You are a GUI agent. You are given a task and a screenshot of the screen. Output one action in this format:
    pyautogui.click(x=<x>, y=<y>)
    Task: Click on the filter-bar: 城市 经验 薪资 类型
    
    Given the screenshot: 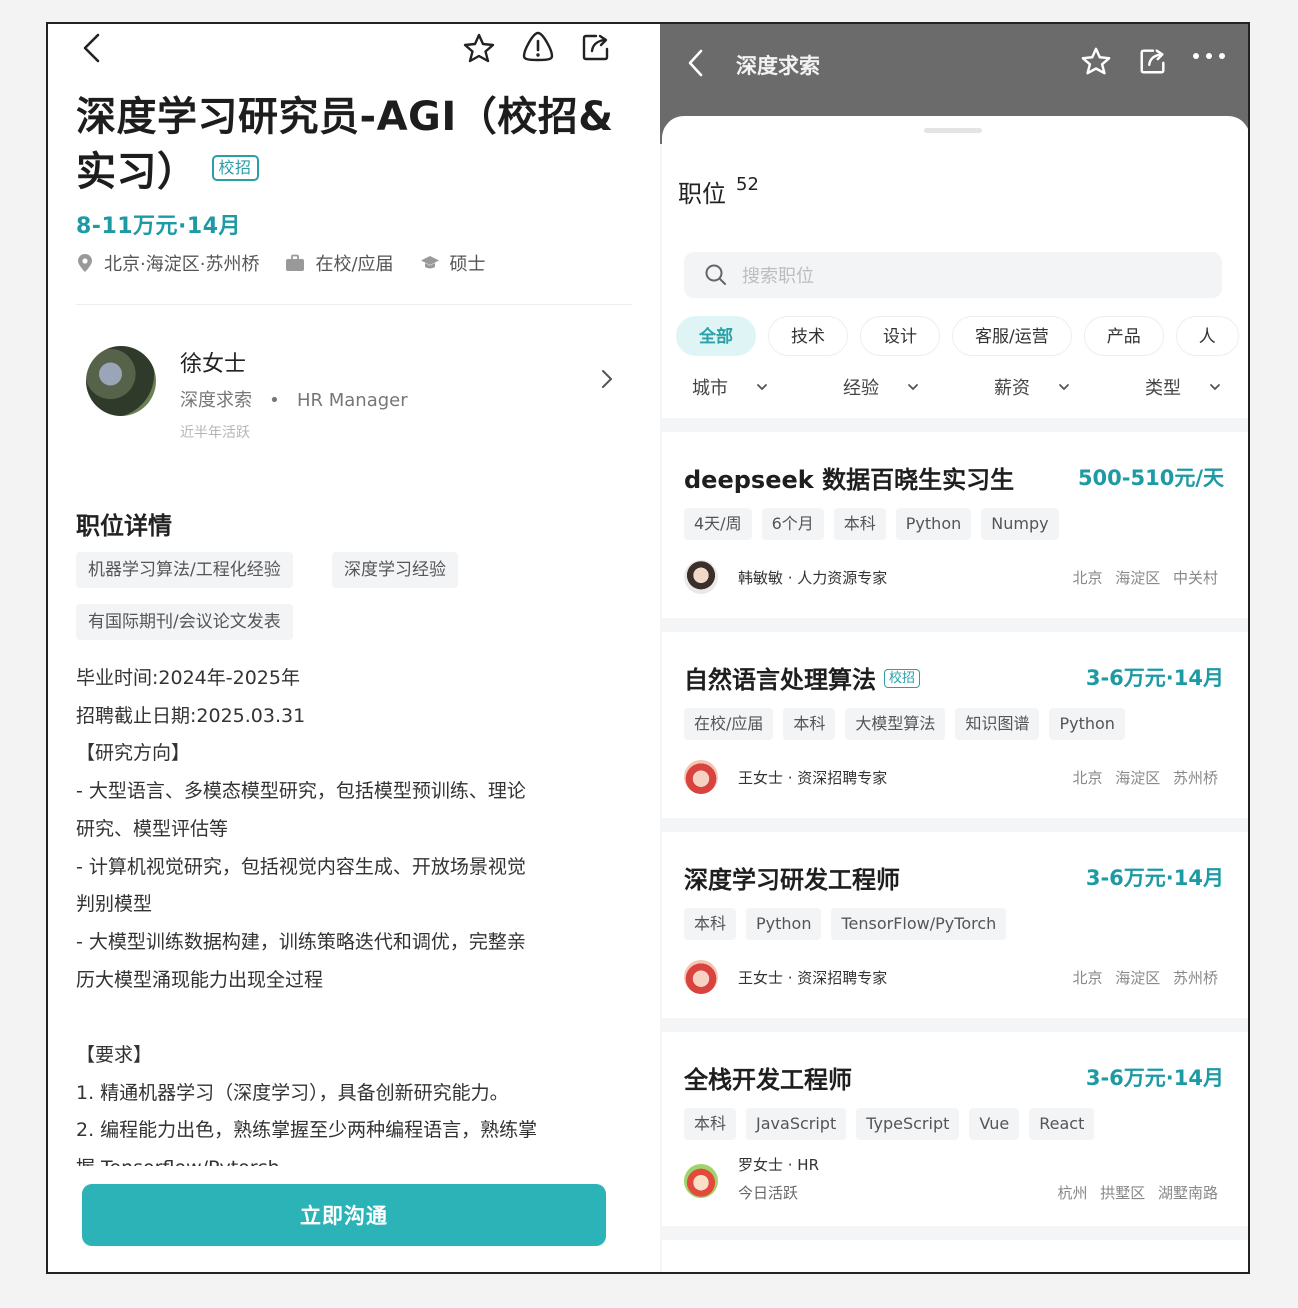 What is the action you would take?
    pyautogui.click(x=970, y=389)
    